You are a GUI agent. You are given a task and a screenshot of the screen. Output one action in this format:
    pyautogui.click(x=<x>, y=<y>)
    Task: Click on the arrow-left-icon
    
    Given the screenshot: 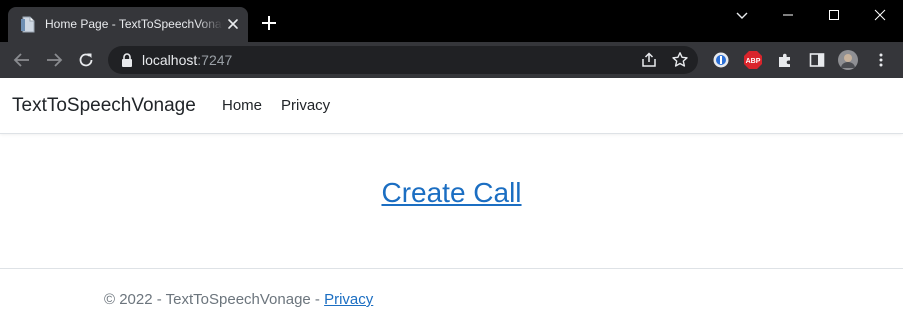 What is the action you would take?
    pyautogui.click(x=21, y=60)
    